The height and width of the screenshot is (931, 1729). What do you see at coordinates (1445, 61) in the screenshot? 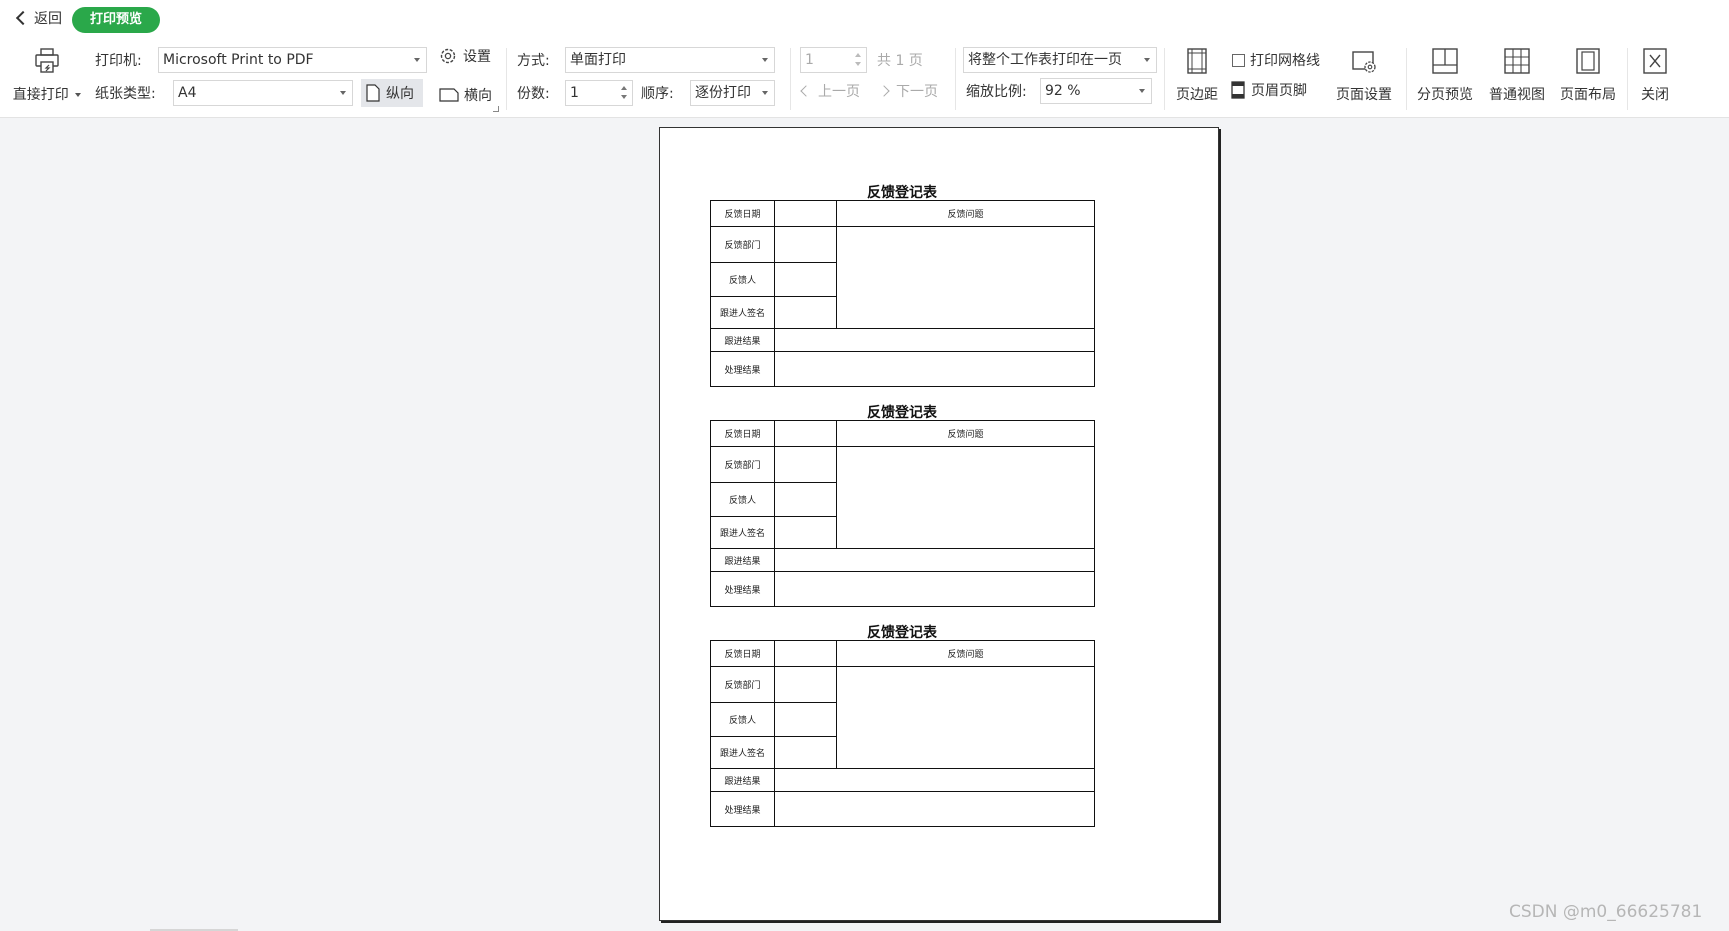
I see `page-break-icon` at bounding box center [1445, 61].